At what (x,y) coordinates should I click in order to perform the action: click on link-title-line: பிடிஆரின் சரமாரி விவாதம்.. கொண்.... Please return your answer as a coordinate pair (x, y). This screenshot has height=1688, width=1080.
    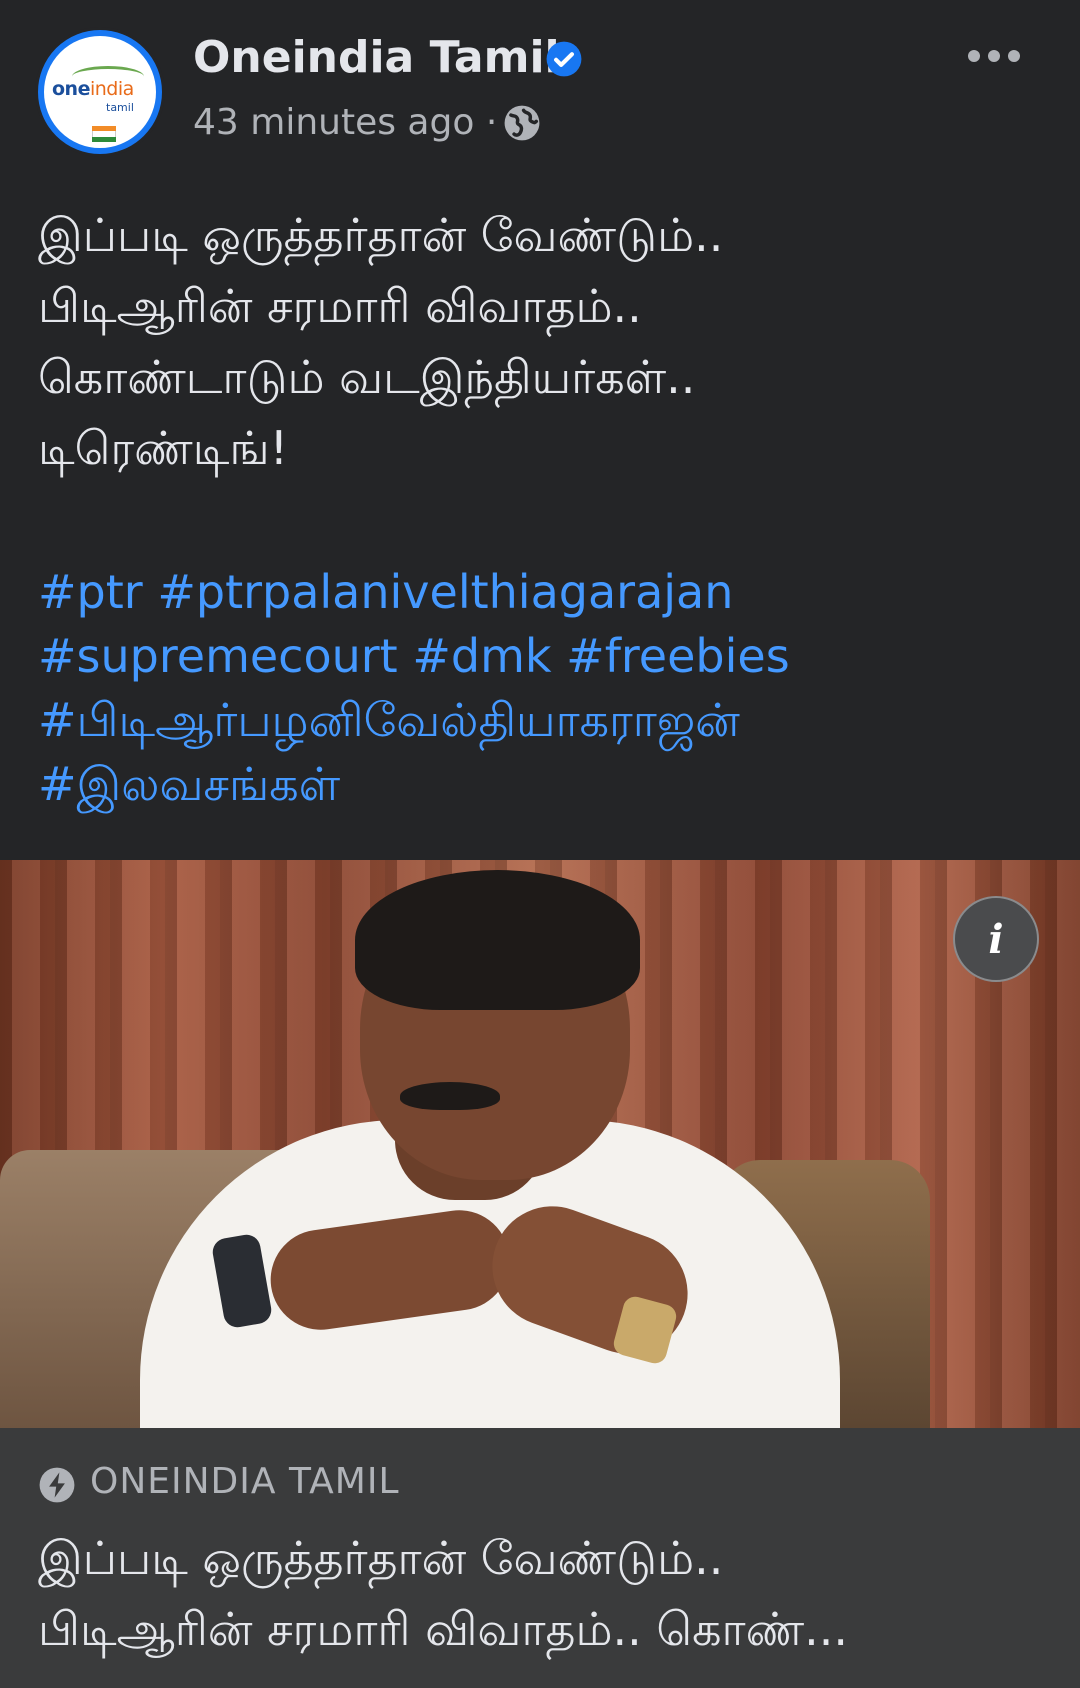
    Looking at the image, I should click on (443, 1629).